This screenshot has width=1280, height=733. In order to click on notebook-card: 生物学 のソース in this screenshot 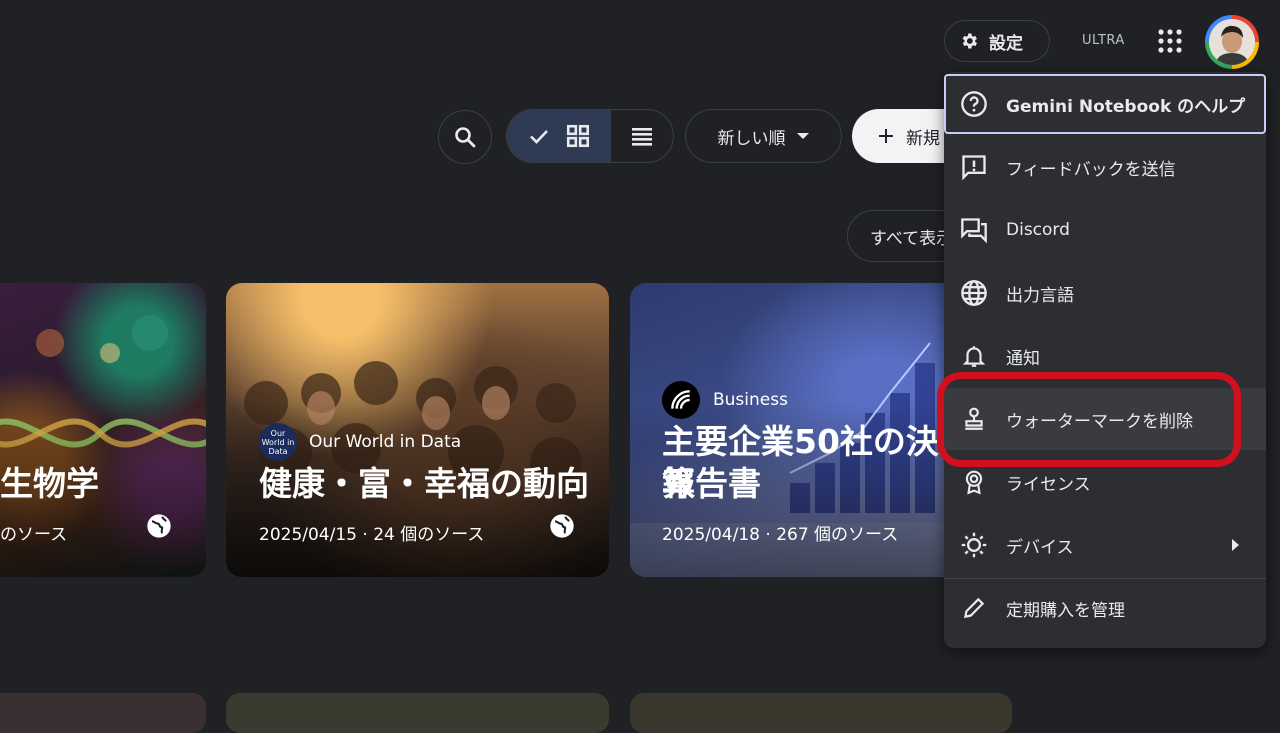, I will do `click(103, 430)`.